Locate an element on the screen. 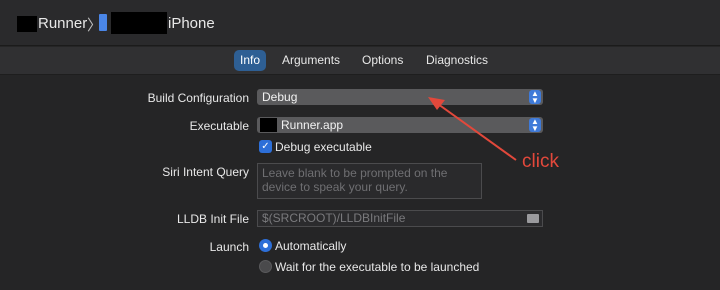 The width and height of the screenshot is (720, 290). annotation-text: click is located at coordinates (540, 161).